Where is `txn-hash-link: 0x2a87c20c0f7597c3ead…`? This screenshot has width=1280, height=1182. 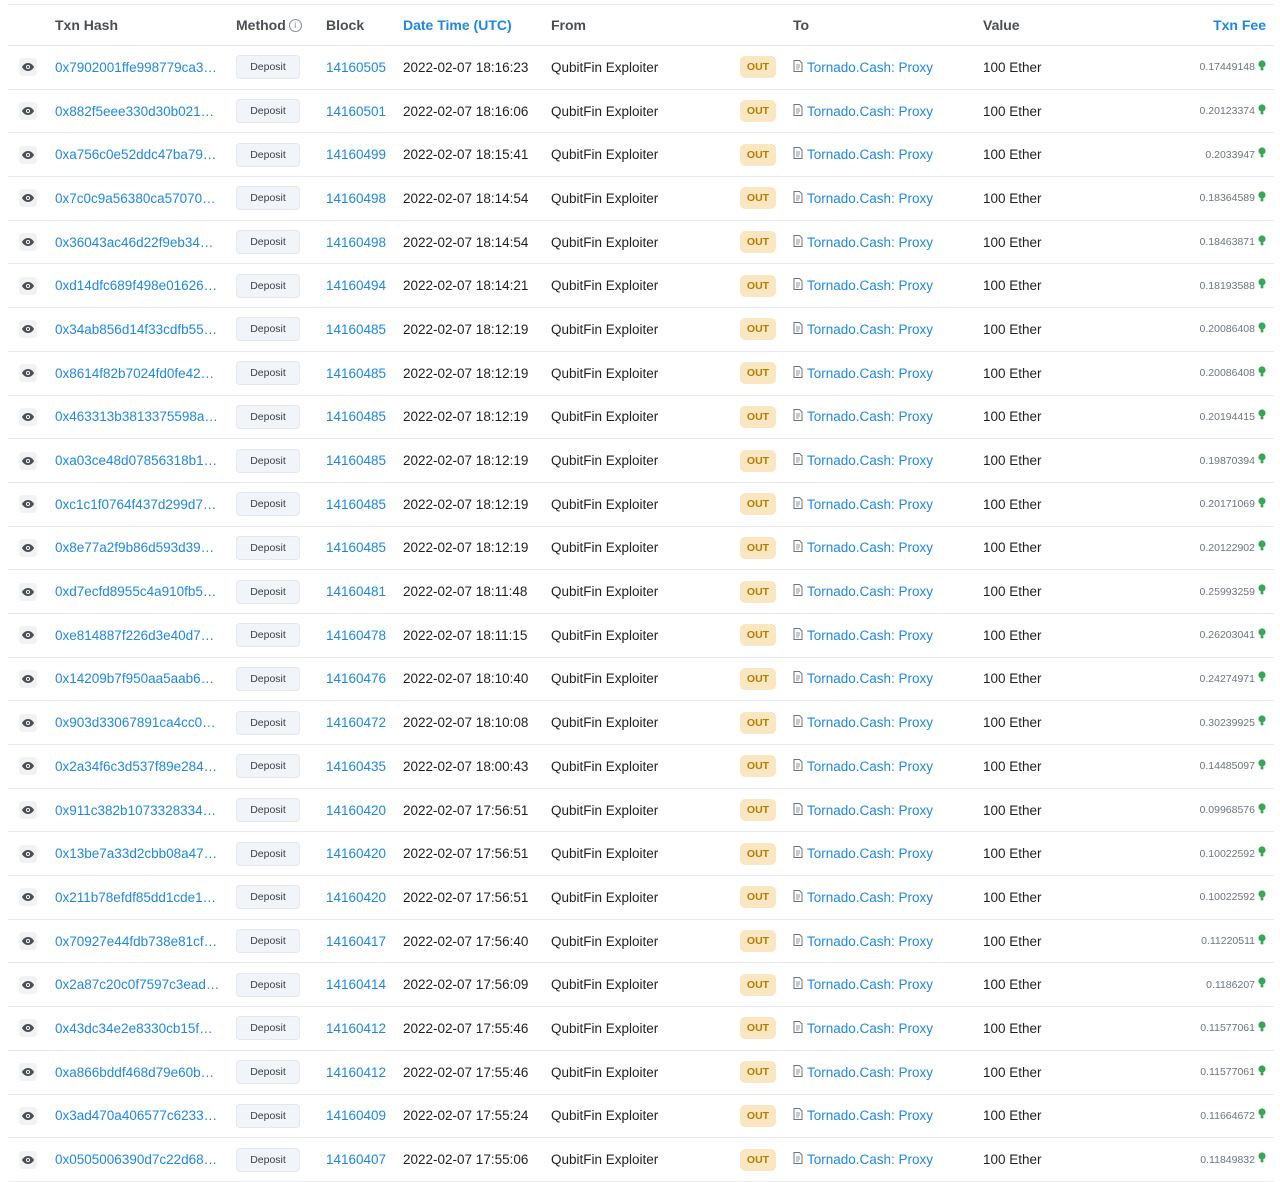
txn-hash-link: 0x2a87c20c0f7597c3ead… is located at coordinates (137, 984).